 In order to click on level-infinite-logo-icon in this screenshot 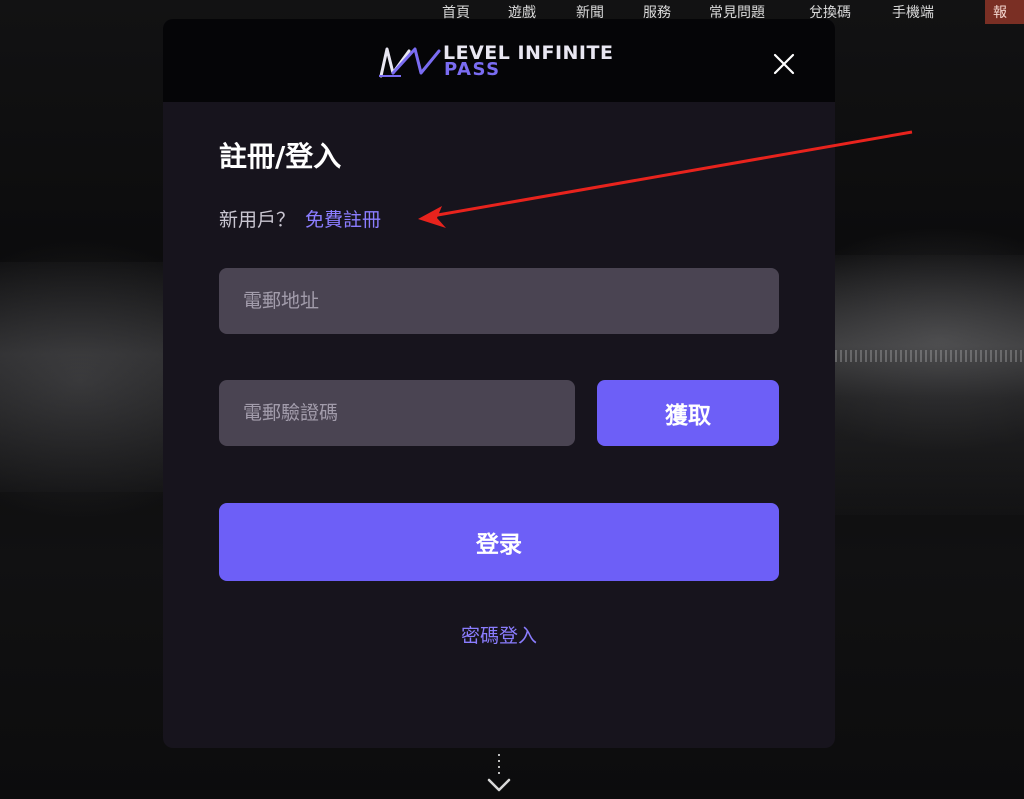, I will do `click(410, 62)`.